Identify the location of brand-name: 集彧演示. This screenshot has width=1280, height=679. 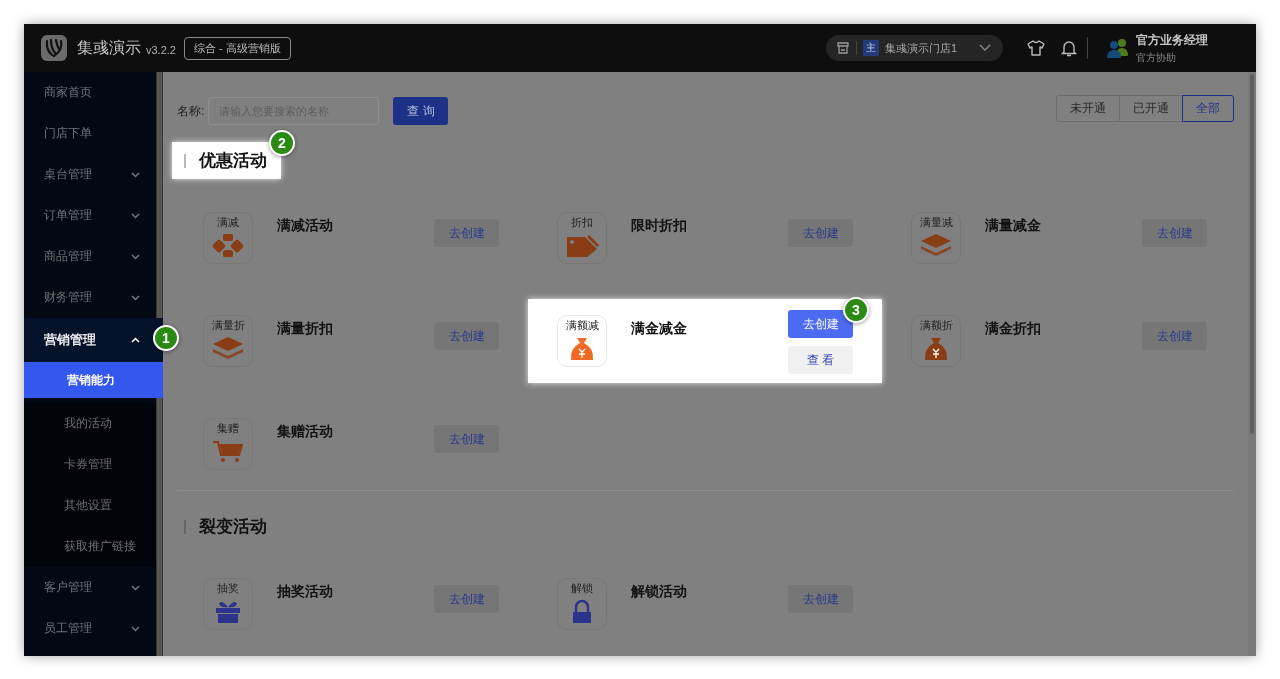
(109, 47).